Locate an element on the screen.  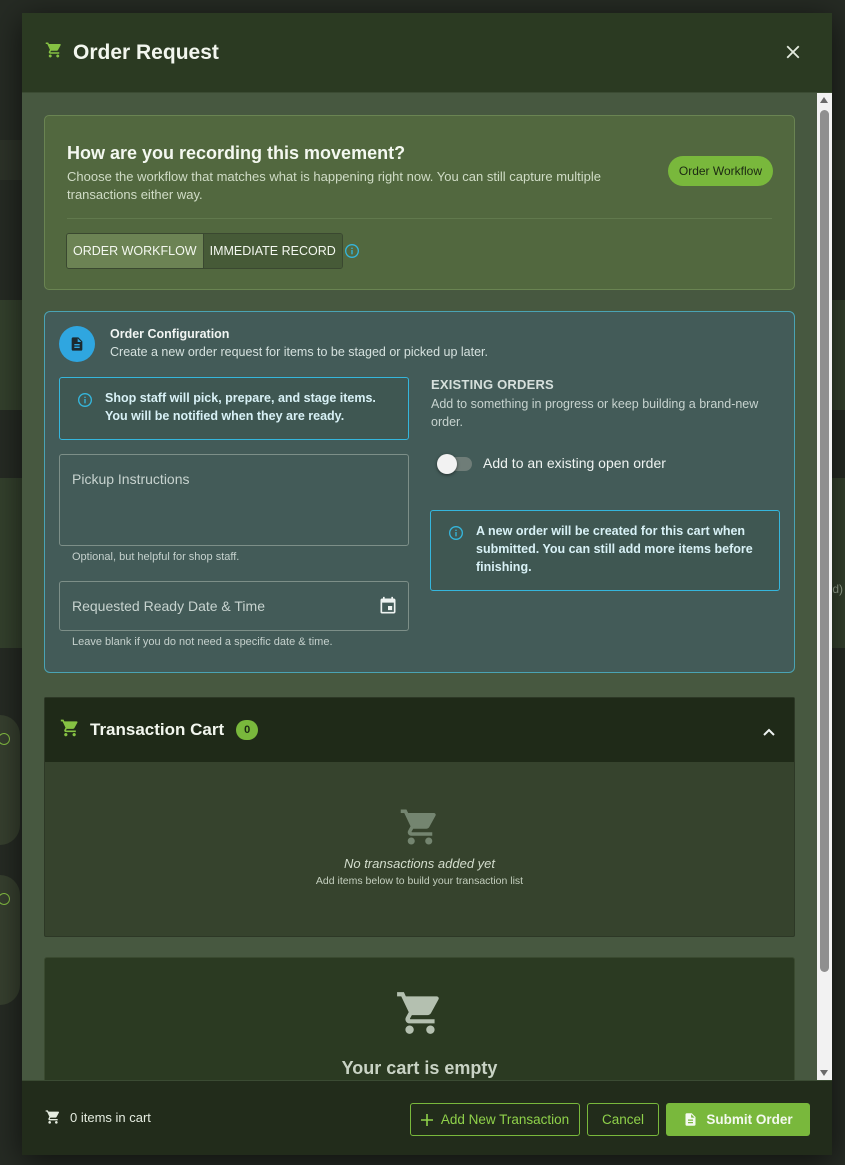
transaction-cart-header: Transaction Cart 0 is located at coordinates (419, 730).